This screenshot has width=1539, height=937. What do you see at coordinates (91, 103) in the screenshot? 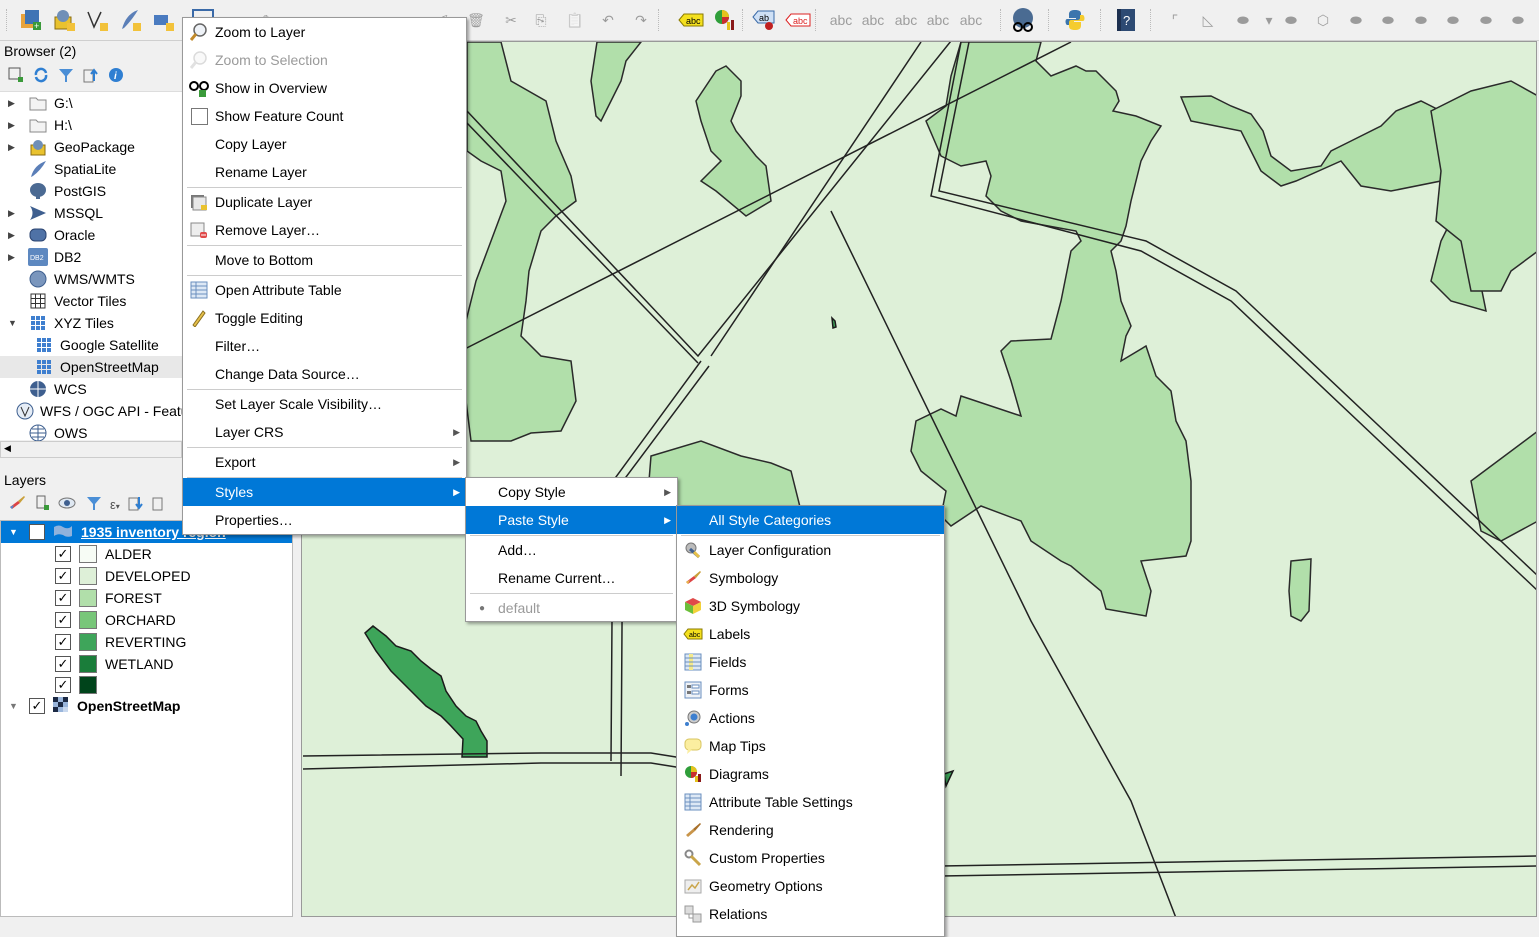
I see `browser-item-g-drive: ▶ G:\` at bounding box center [91, 103].